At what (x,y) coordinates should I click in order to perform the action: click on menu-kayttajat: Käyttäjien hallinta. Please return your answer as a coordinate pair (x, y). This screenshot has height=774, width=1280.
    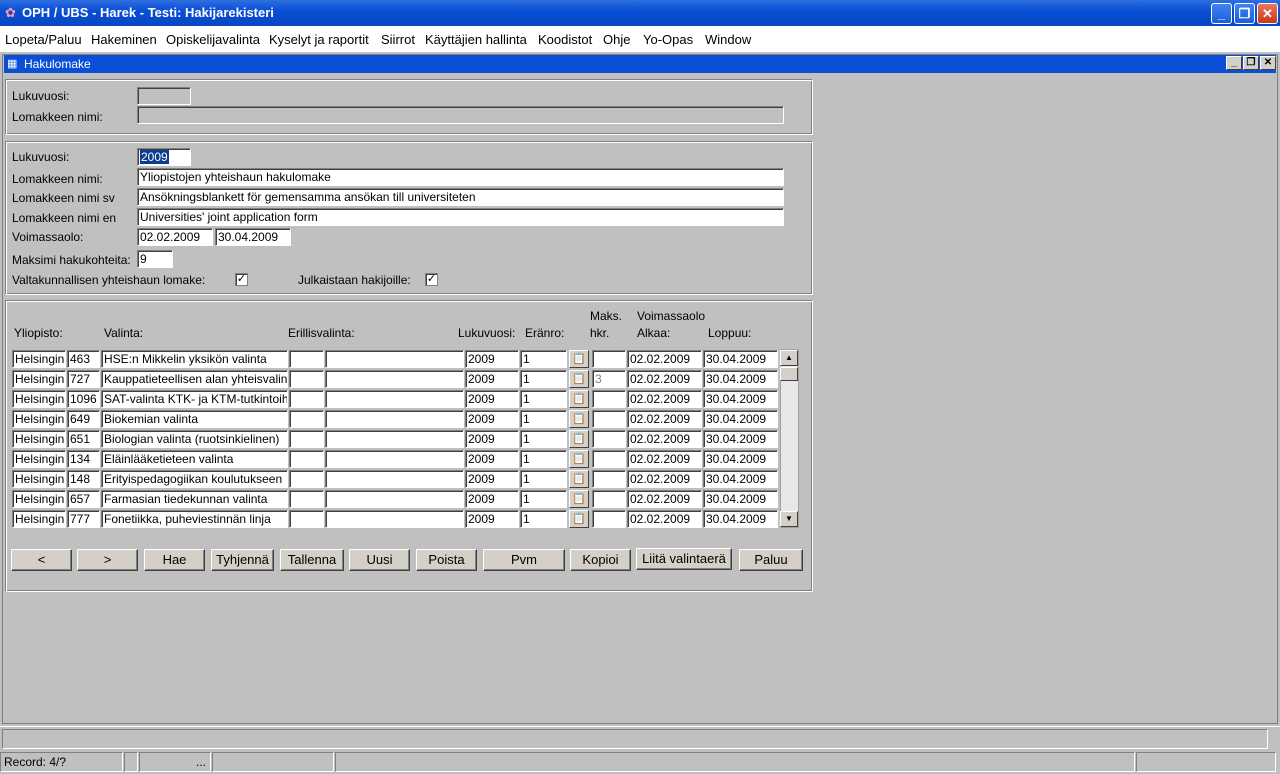
    Looking at the image, I should click on (476, 39).